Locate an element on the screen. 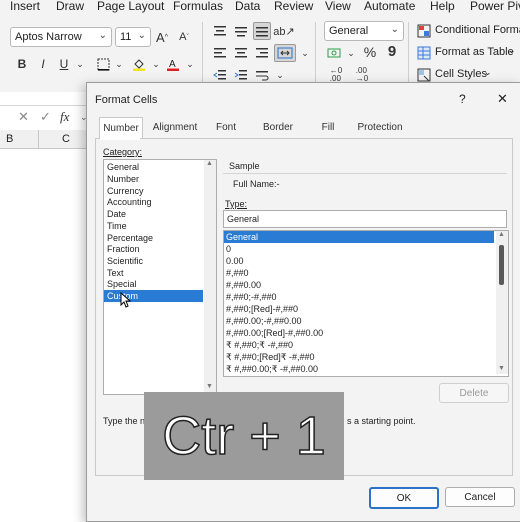 Image resolution: width=520 pixels, height=522 pixels. type-item: #,##0.00 is located at coordinates (243, 285).